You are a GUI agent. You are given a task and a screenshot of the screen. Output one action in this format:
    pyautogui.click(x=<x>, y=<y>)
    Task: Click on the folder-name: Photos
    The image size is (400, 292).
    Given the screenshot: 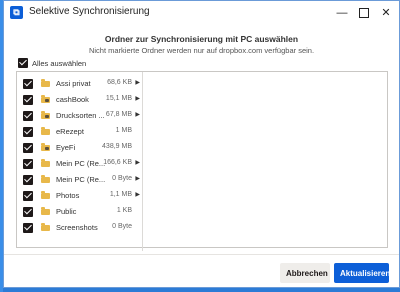 What is the action you would take?
    pyautogui.click(x=68, y=195)
    